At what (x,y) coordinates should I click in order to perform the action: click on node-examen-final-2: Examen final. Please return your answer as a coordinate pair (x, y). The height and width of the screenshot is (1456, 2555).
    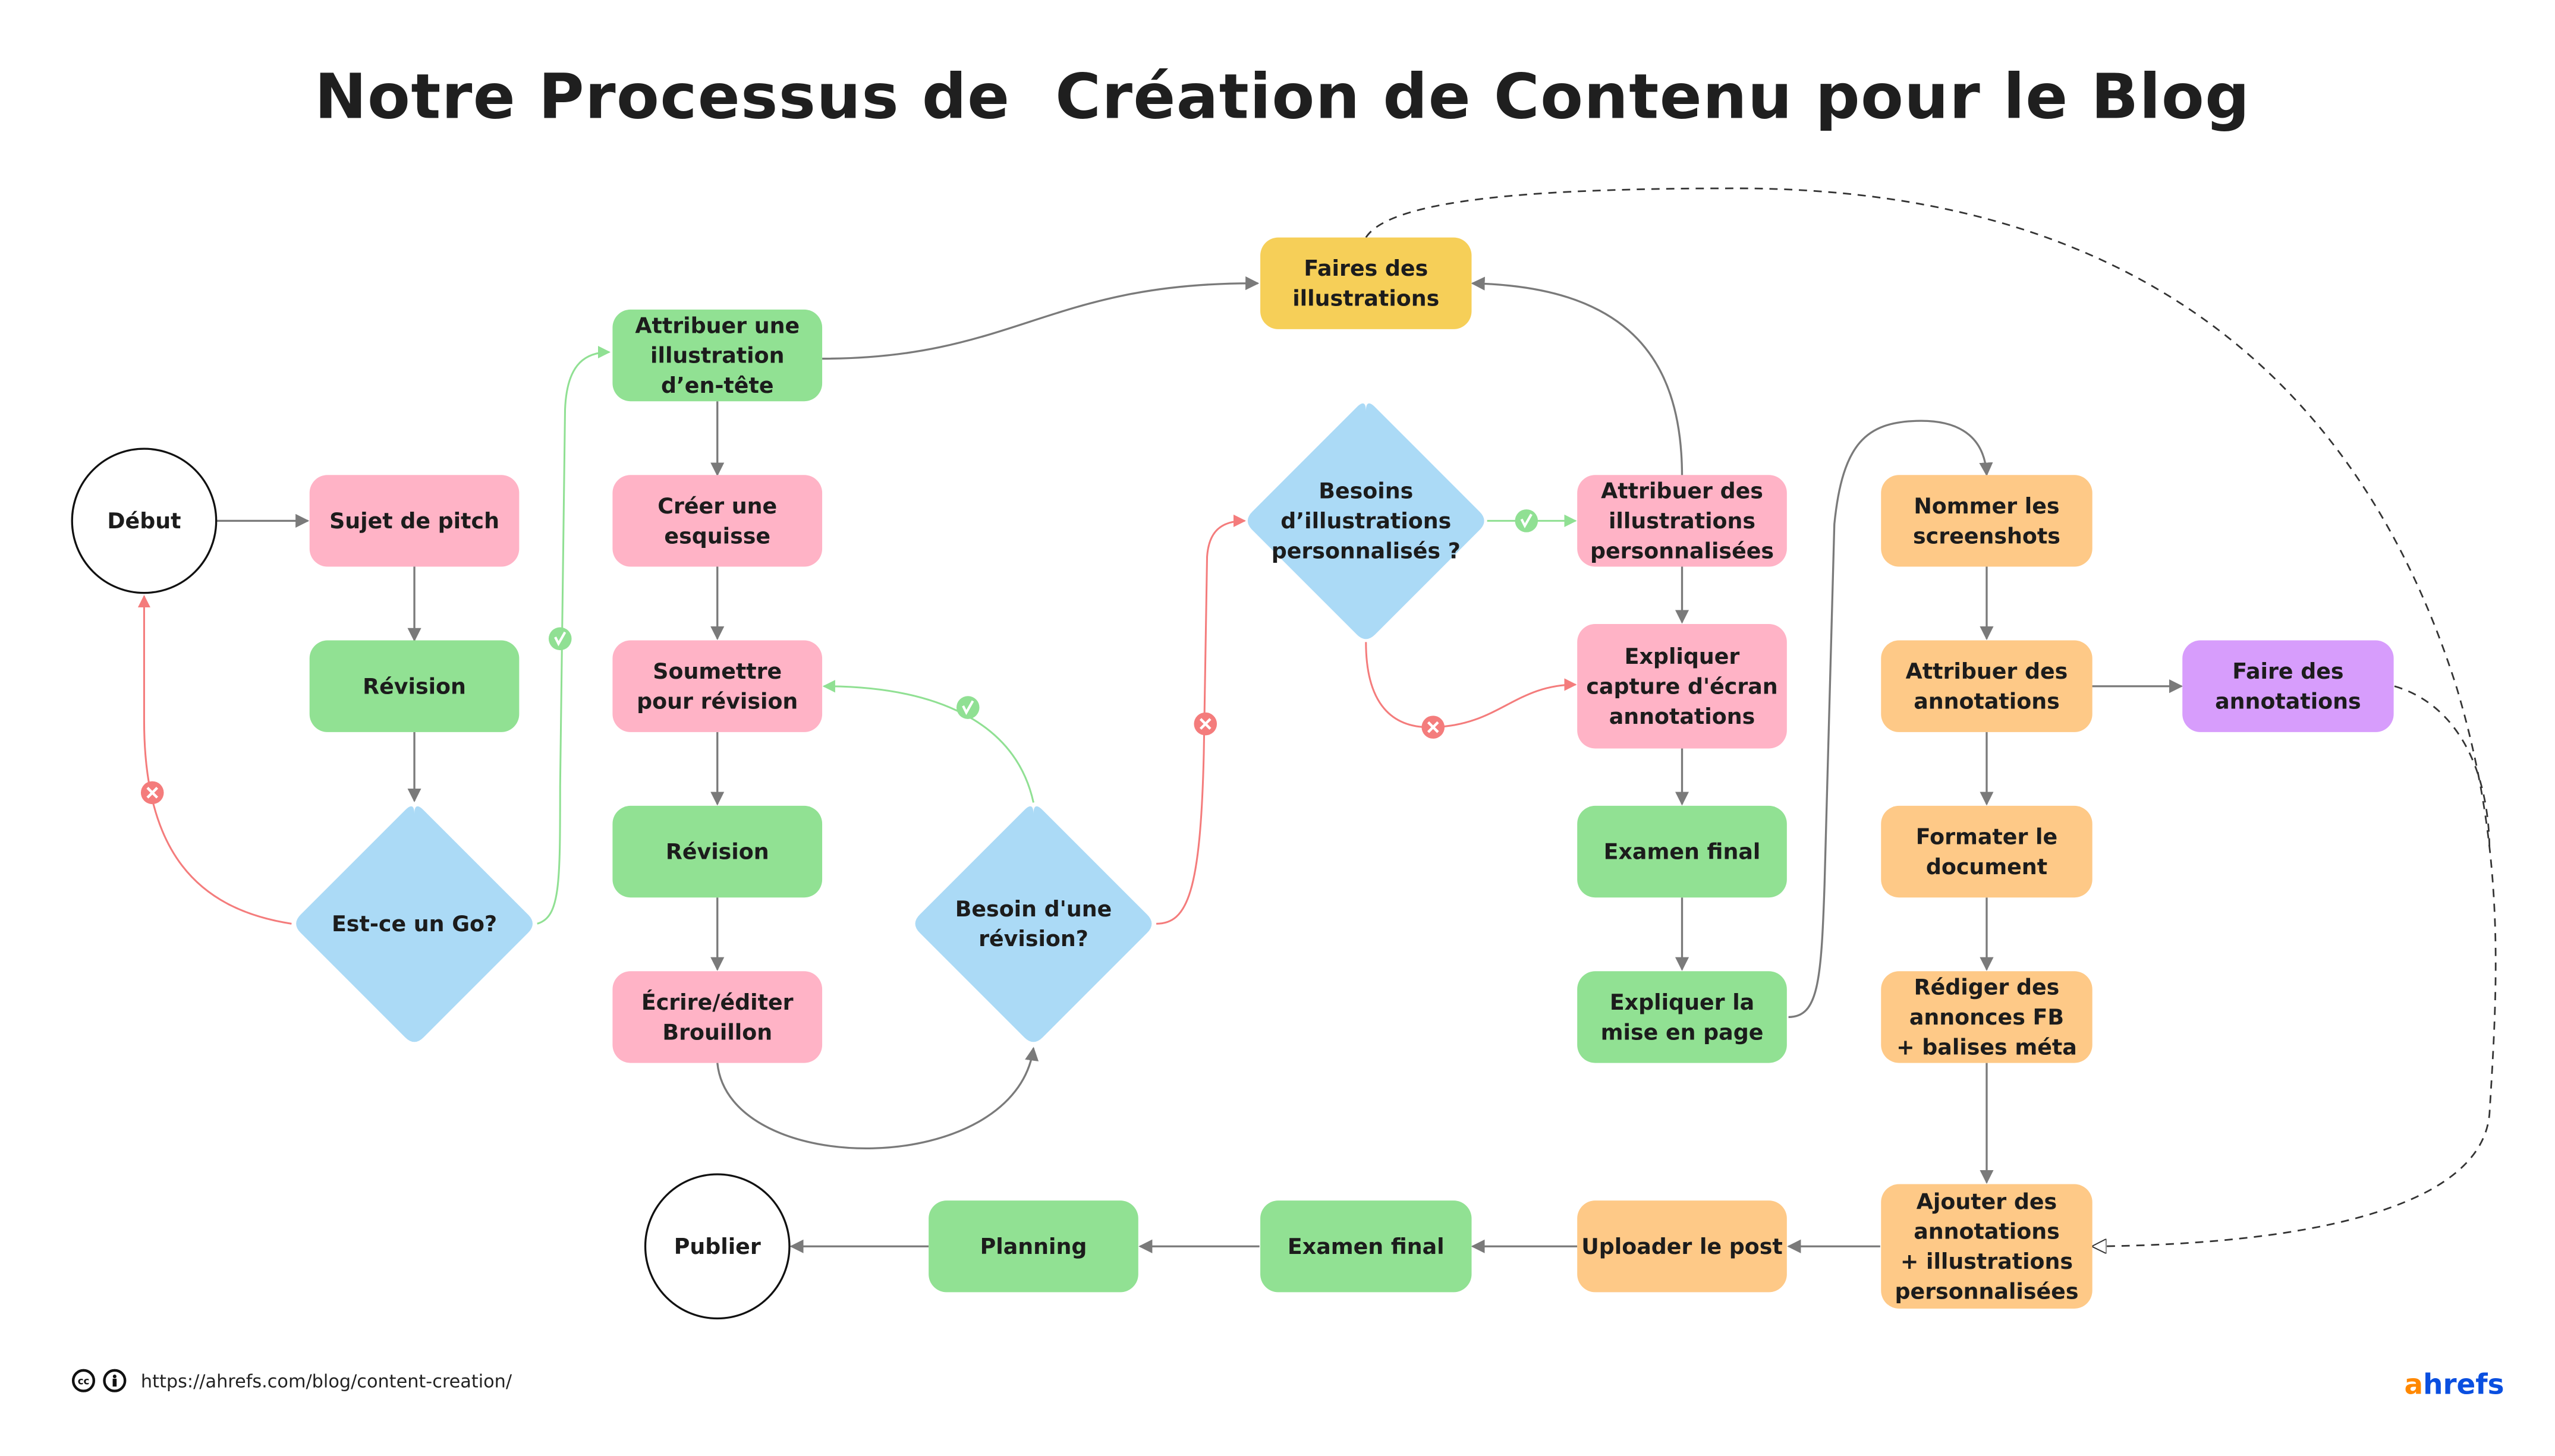
    Looking at the image, I should click on (1366, 1246).